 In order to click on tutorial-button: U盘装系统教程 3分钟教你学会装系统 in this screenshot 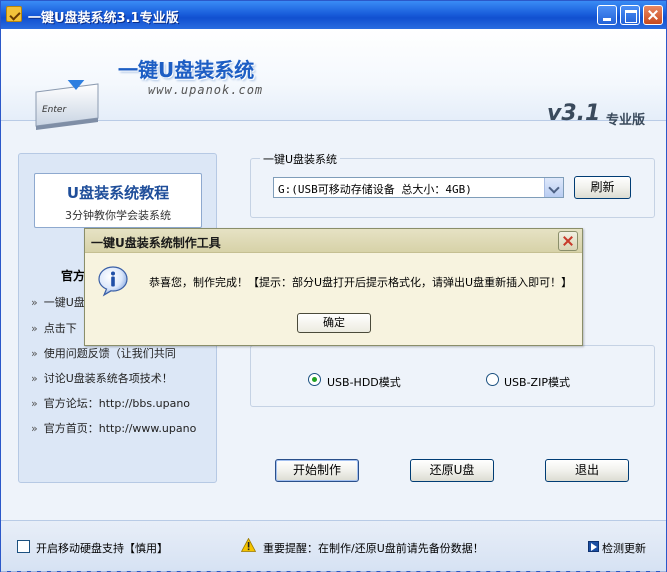, I will do `click(118, 200)`.